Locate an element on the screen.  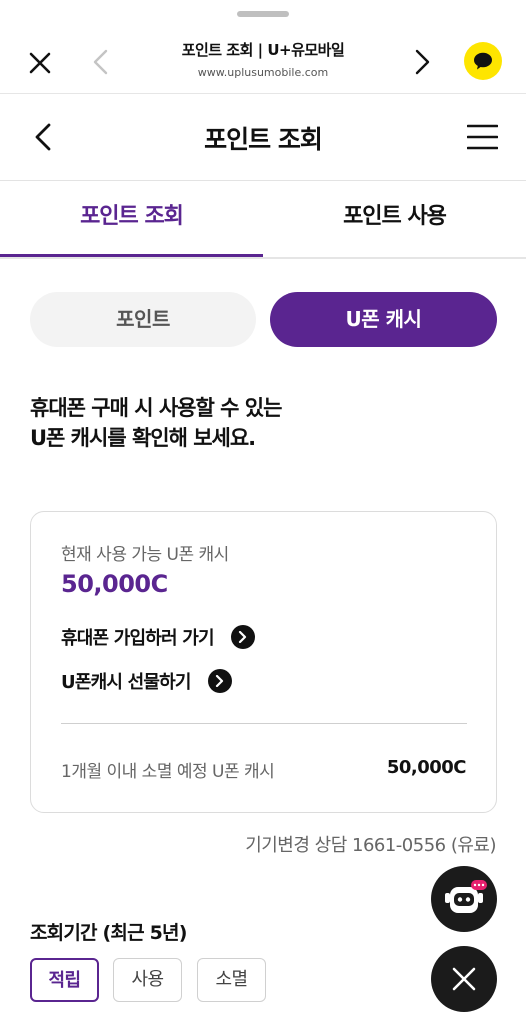
browser-forward-icon is located at coordinates (422, 62).